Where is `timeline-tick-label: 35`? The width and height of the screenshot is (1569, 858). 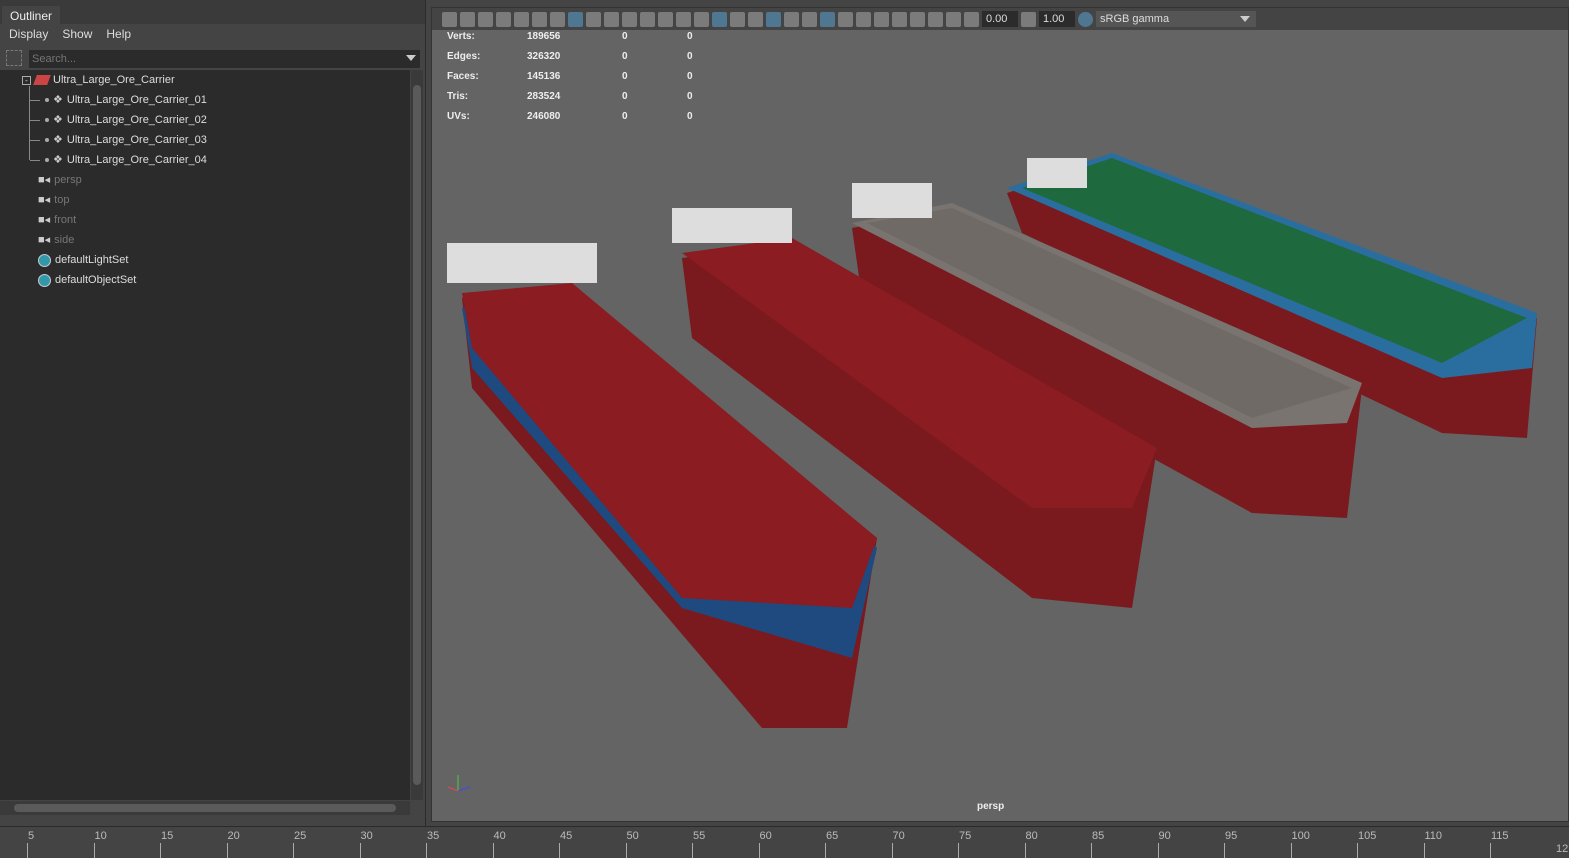 timeline-tick-label: 35 is located at coordinates (433, 836).